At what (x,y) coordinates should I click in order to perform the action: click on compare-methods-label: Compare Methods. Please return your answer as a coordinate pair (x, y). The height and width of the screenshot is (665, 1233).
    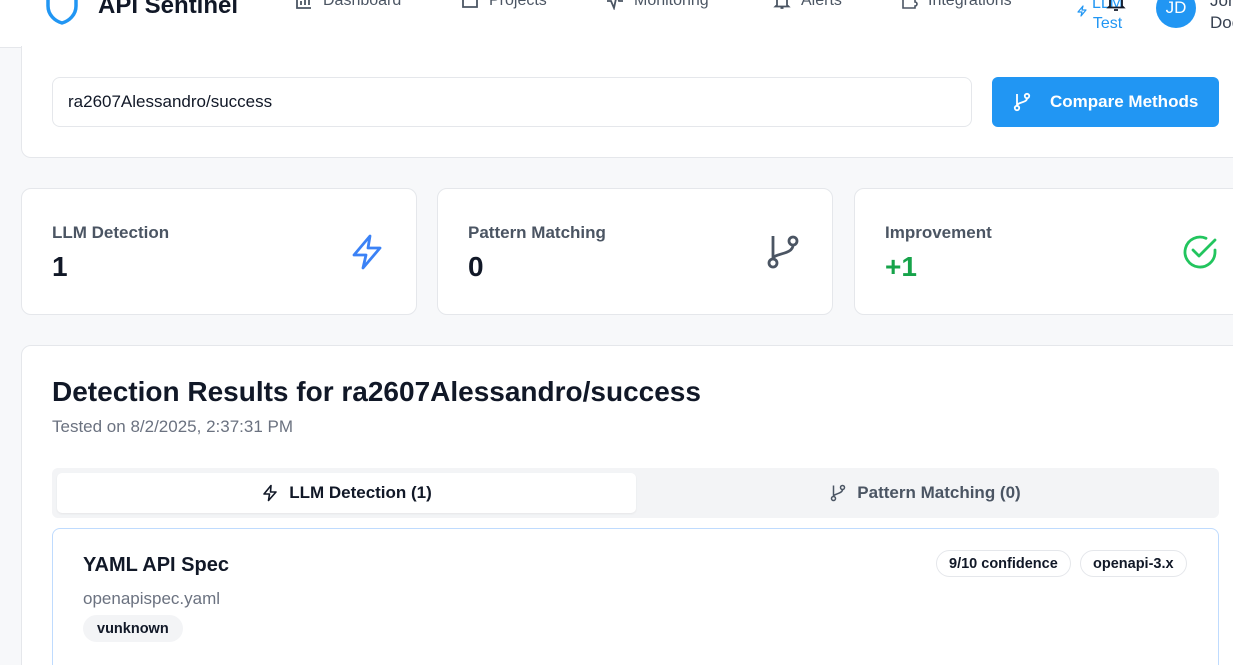
    Looking at the image, I should click on (1124, 101).